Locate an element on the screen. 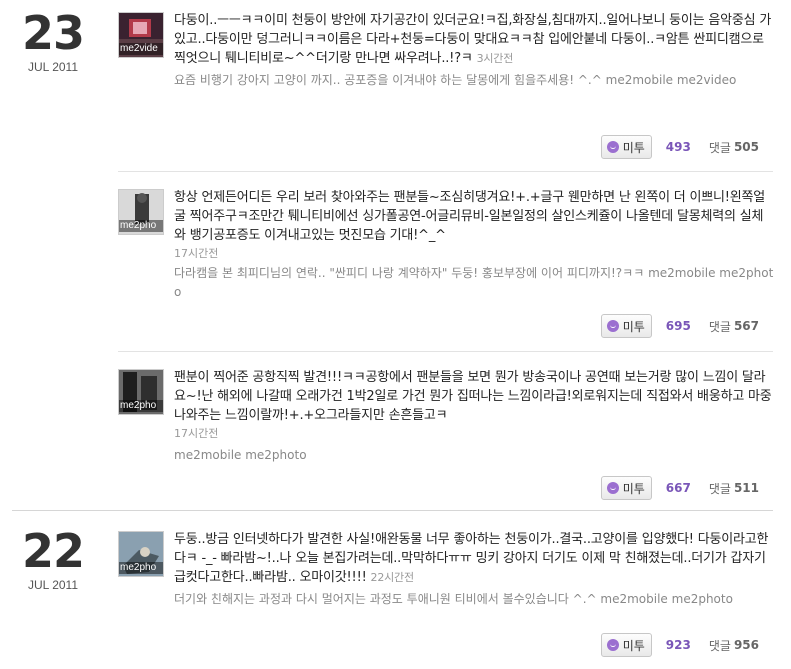 The width and height of the screenshot is (791, 669). post-time: 3시간전 is located at coordinates (495, 58).